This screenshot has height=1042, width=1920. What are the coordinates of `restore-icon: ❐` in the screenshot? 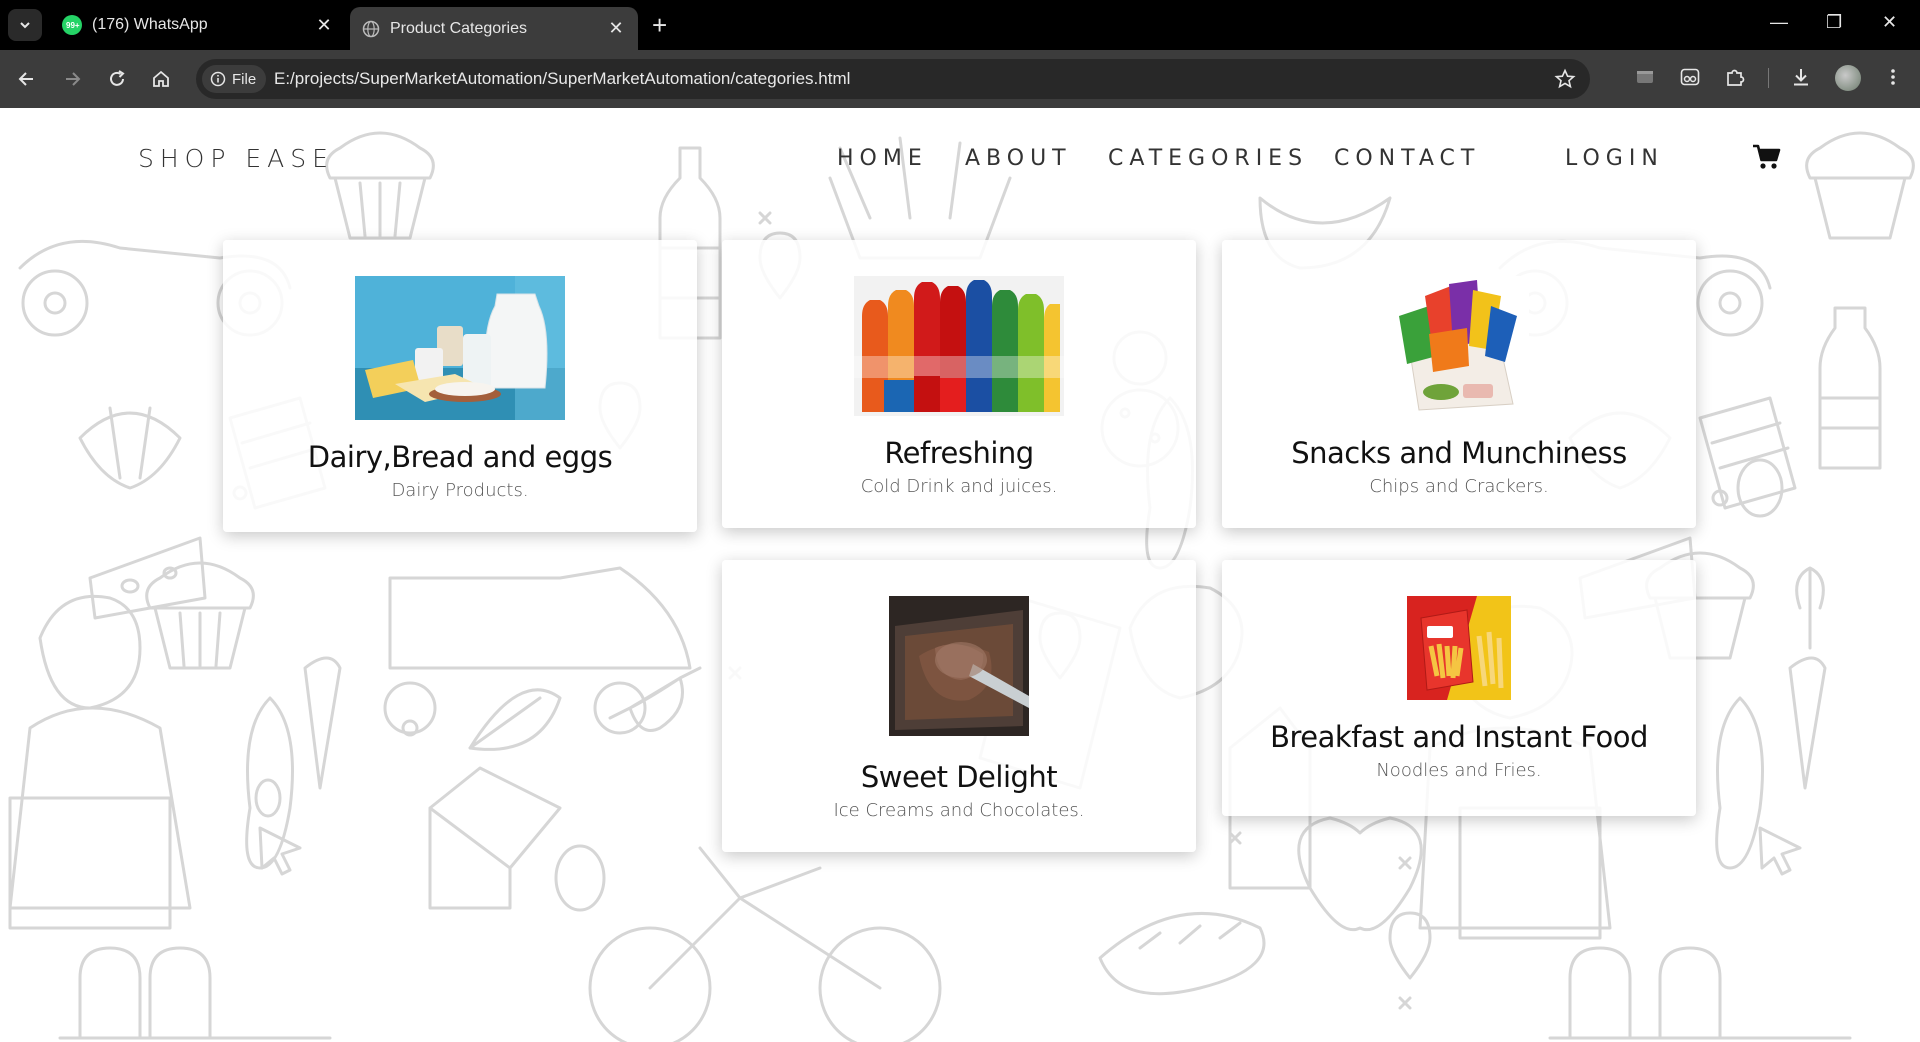 It's located at (1834, 22).